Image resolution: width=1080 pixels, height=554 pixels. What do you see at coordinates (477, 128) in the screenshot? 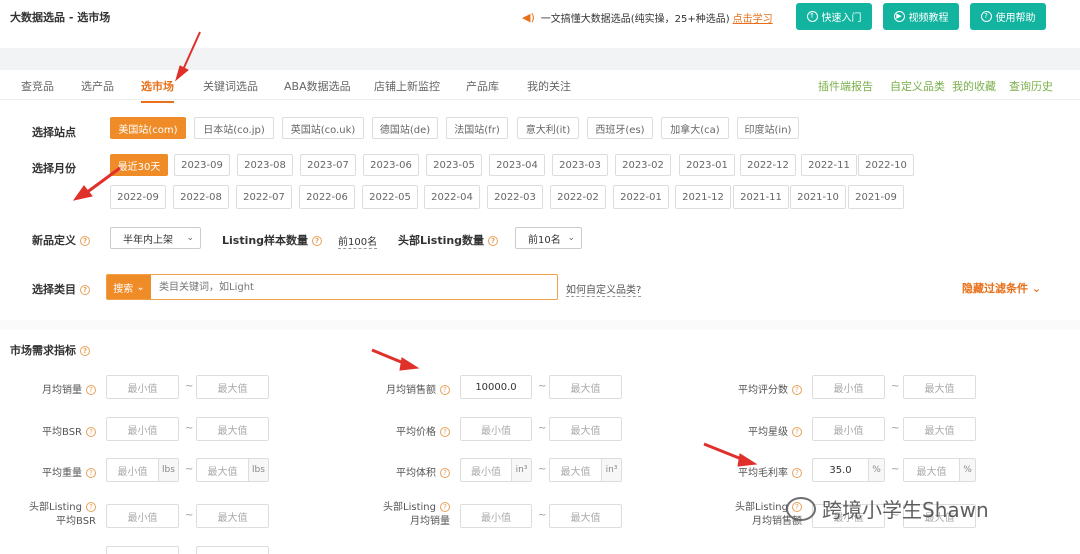
I see `site-option: 法国站(fr)` at bounding box center [477, 128].